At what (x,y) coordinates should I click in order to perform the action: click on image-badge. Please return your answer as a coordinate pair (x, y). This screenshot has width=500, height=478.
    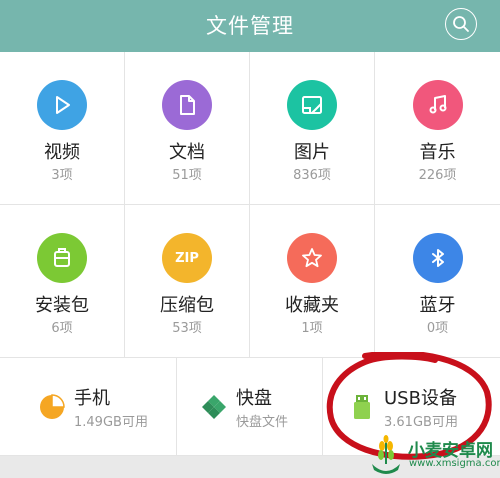
    Looking at the image, I should click on (312, 105).